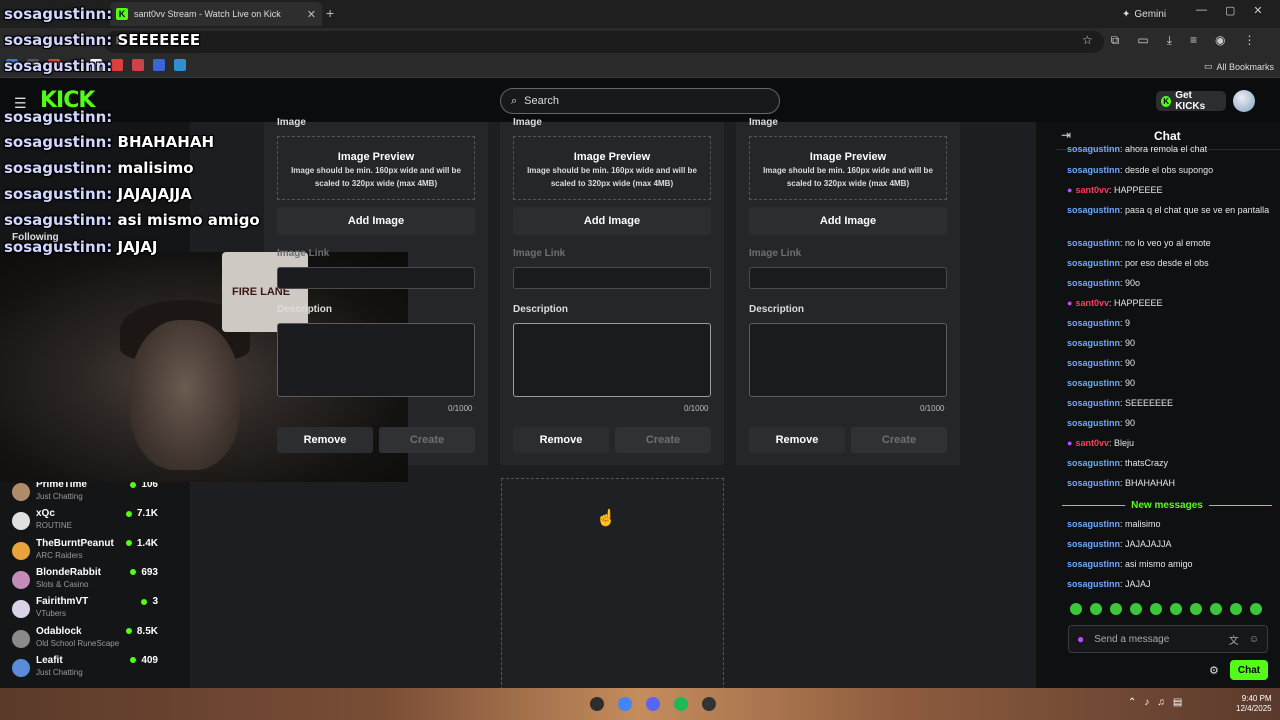  I want to click on chat-send-button: Chat, so click(1249, 670).